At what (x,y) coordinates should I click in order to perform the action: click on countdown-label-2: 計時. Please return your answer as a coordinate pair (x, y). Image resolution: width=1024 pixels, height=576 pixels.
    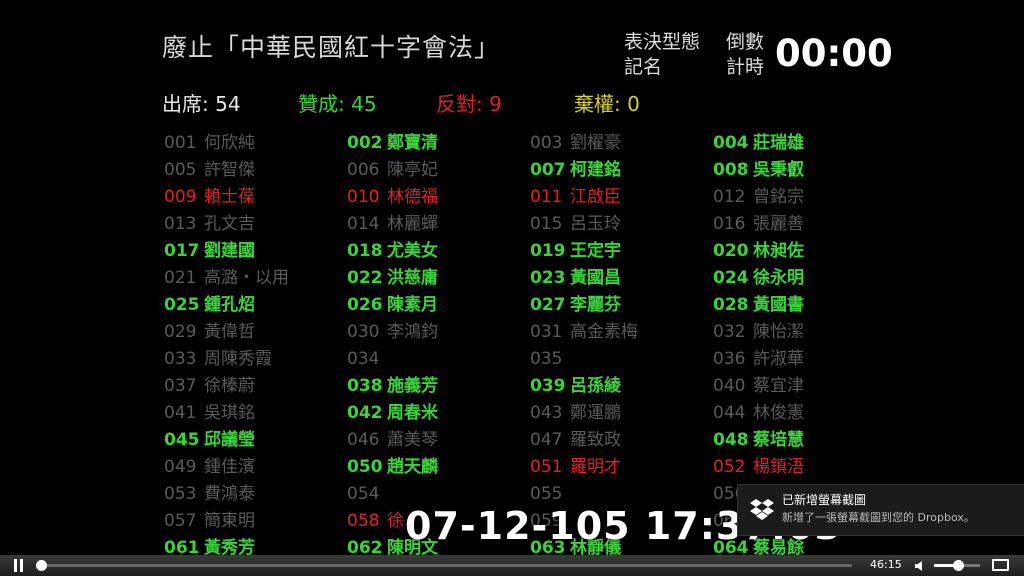
    Looking at the image, I should click on (745, 67).